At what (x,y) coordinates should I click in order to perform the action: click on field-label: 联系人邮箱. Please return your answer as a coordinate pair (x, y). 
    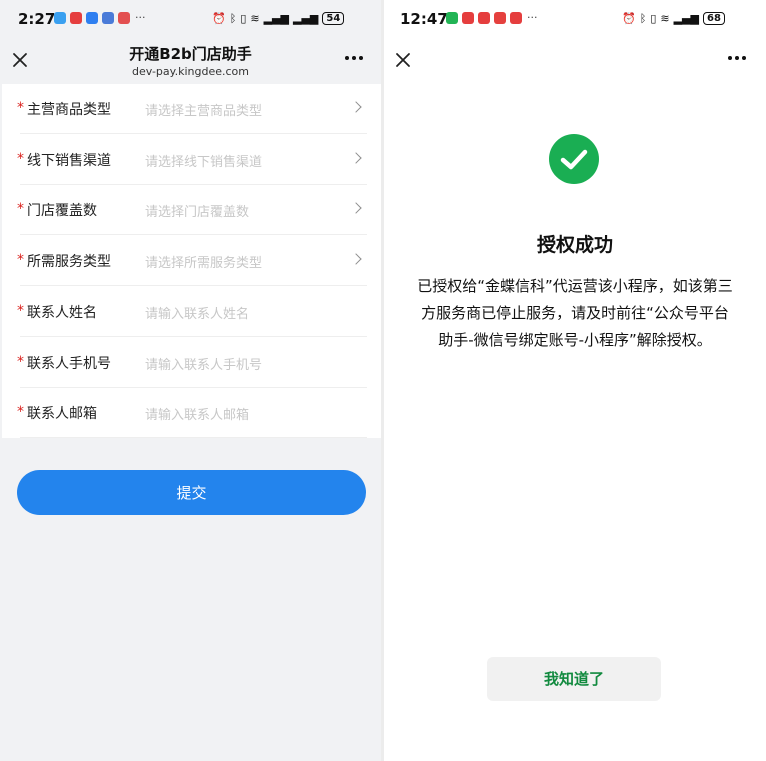
    Looking at the image, I should click on (62, 414).